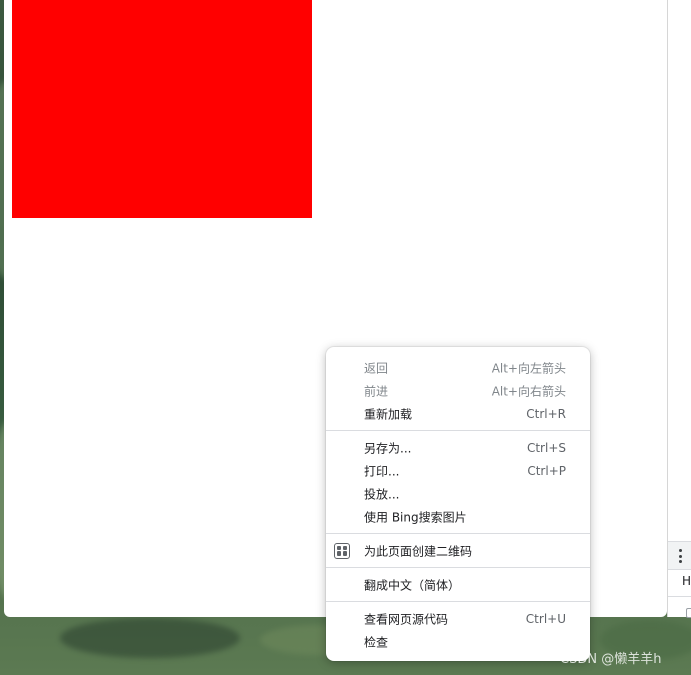 The width and height of the screenshot is (691, 675). What do you see at coordinates (342, 550) in the screenshot?
I see `qr-code-icon` at bounding box center [342, 550].